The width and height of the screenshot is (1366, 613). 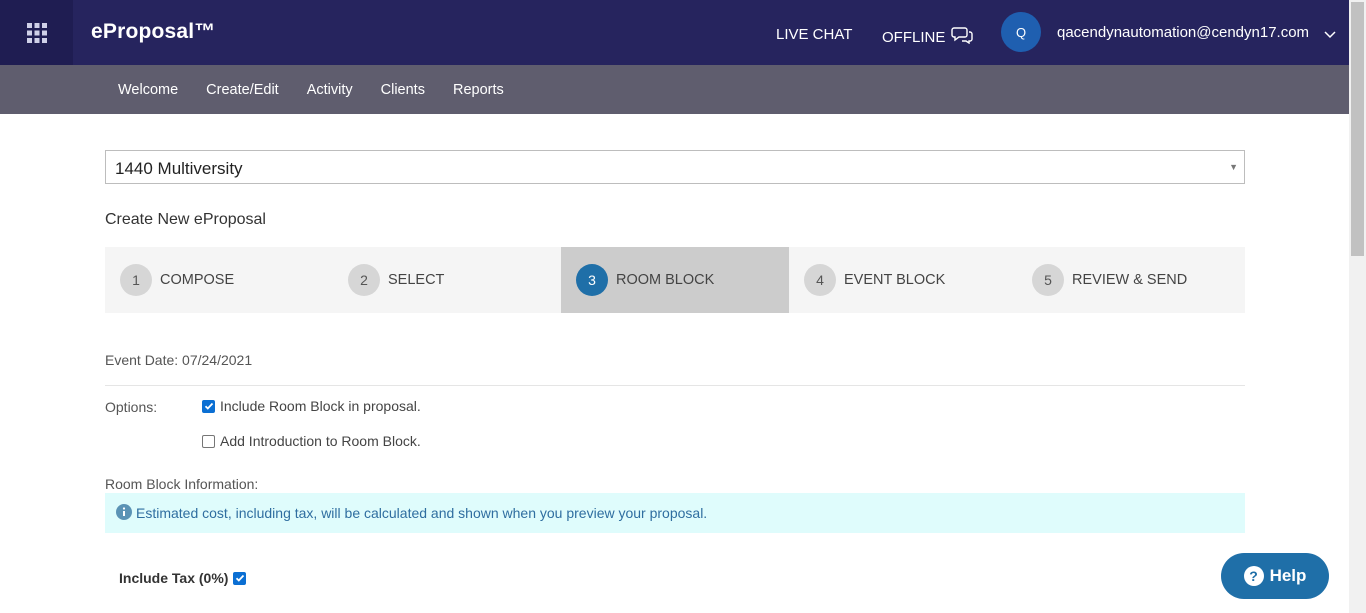 I want to click on live-chat-link: LIVE CHAT, so click(x=814, y=34).